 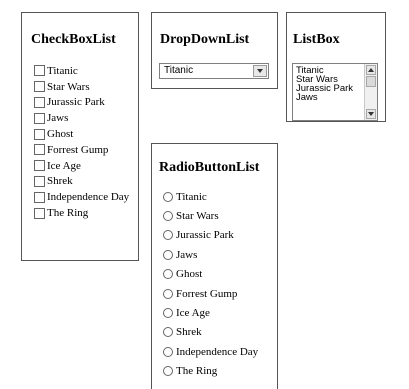 I want to click on radio-item-ice-age: Ice Age, so click(x=210, y=312).